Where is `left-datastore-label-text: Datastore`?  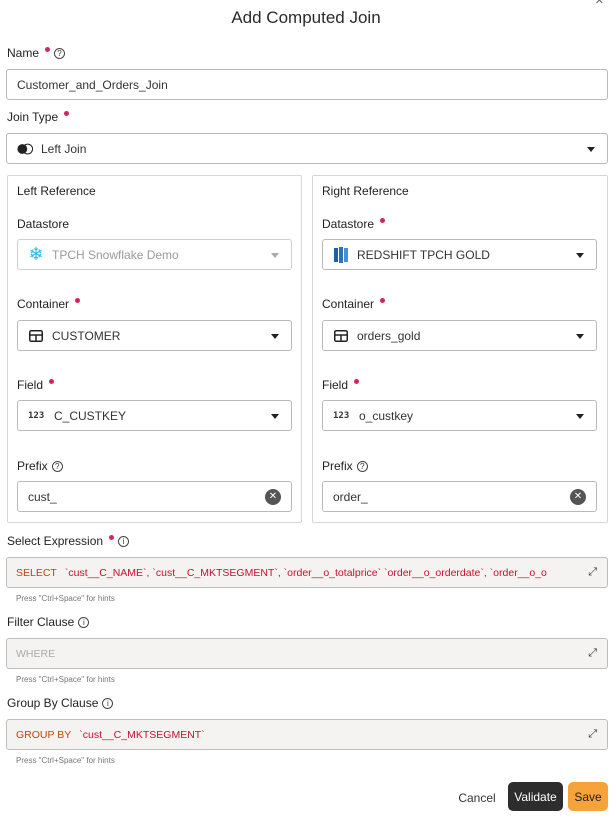 left-datastore-label-text: Datastore is located at coordinates (43, 224).